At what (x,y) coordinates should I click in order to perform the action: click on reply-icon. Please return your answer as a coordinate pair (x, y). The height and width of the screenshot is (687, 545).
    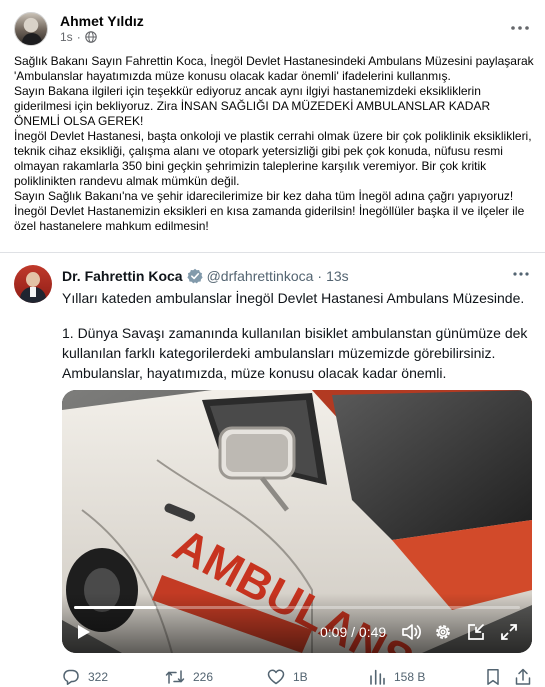
    Looking at the image, I should click on (71, 677).